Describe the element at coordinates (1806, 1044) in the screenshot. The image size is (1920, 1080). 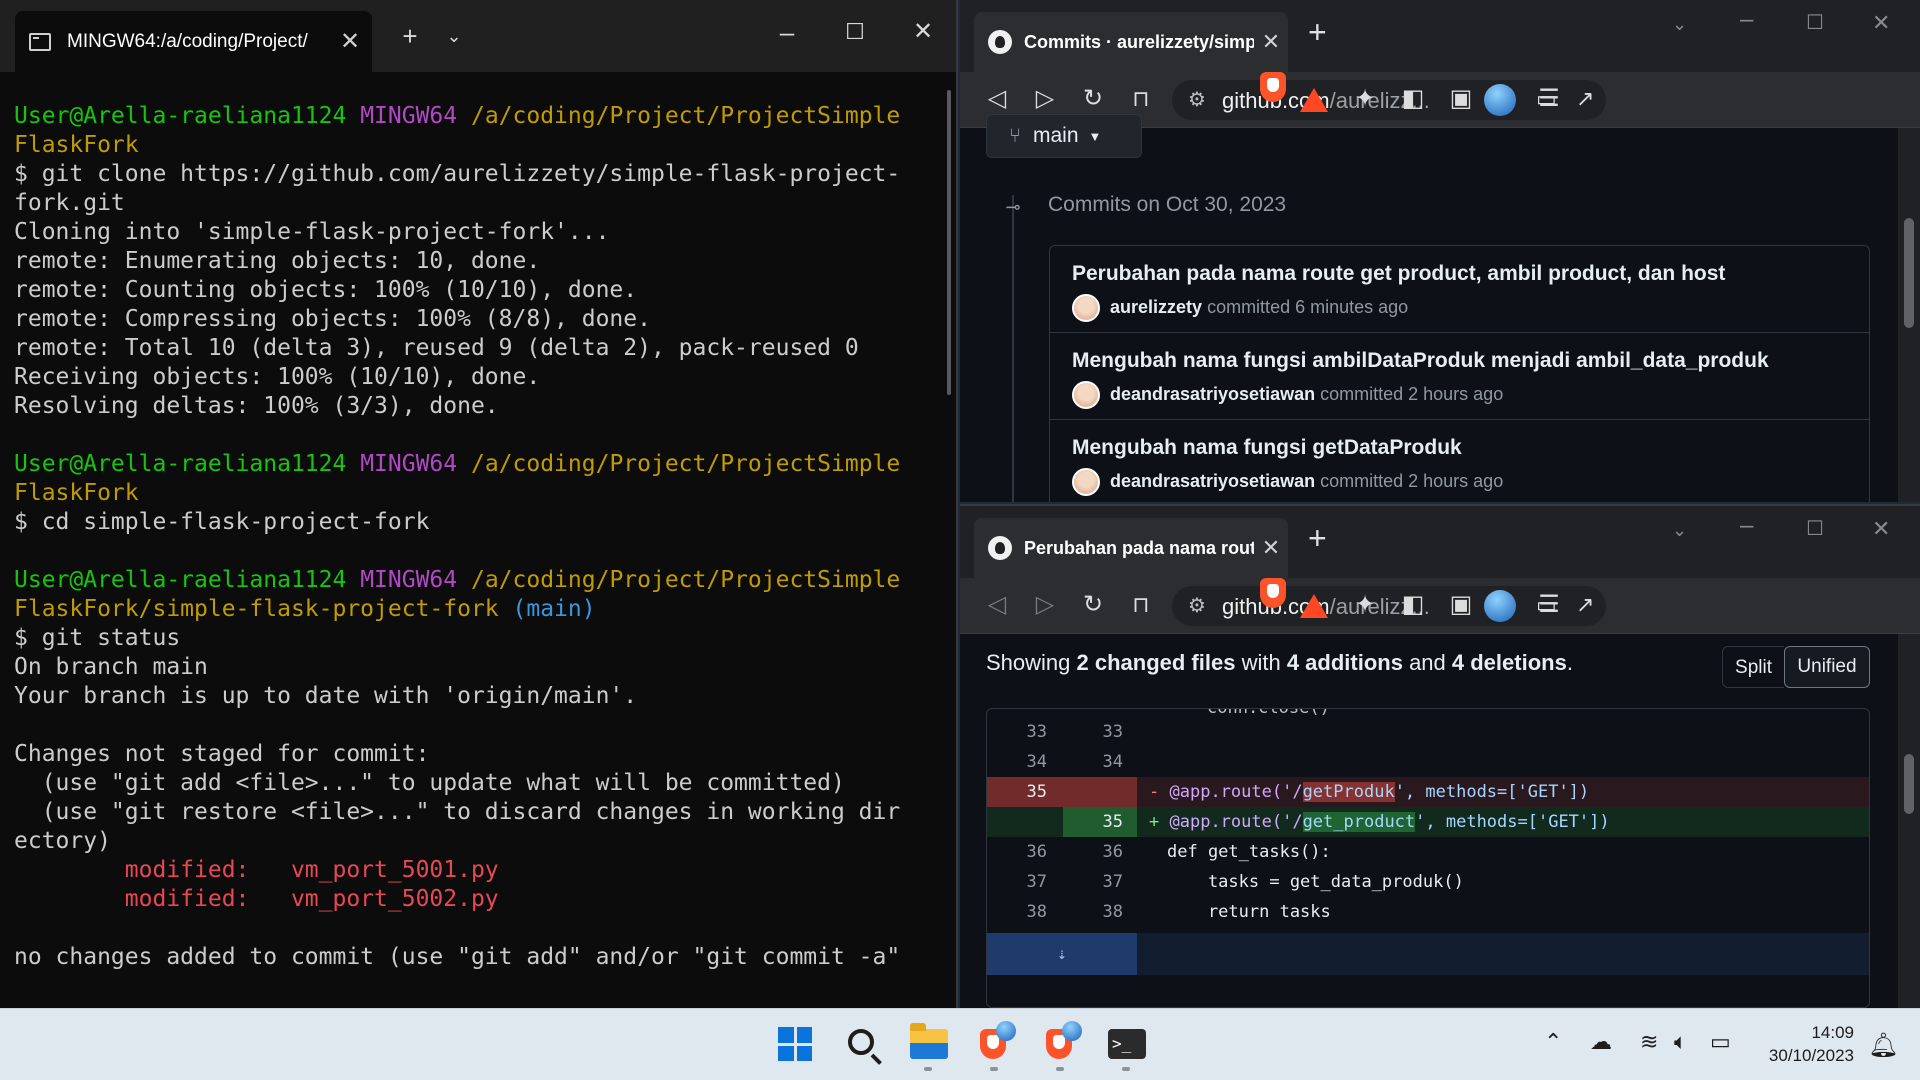
I see `system-clock: 14:09 30/10/2023` at that location.